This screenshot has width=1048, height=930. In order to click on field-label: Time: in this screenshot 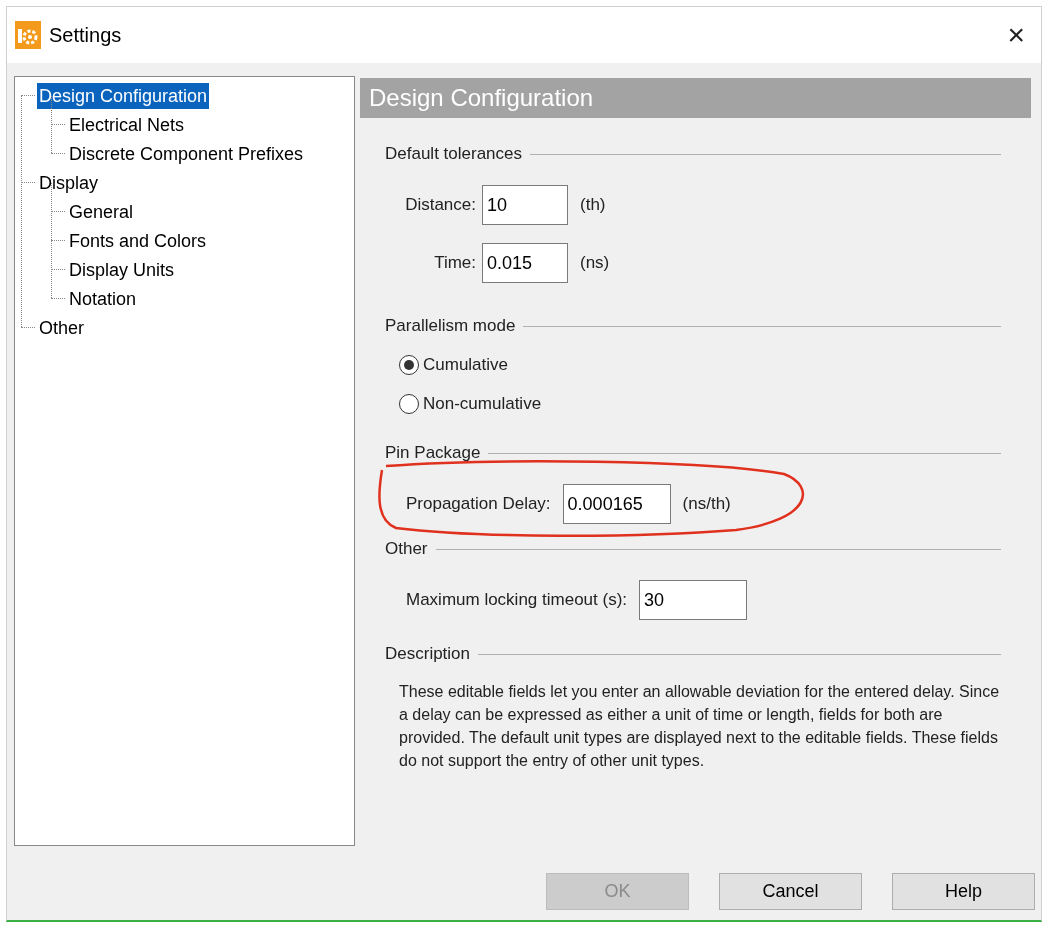, I will do `click(454, 263)`.